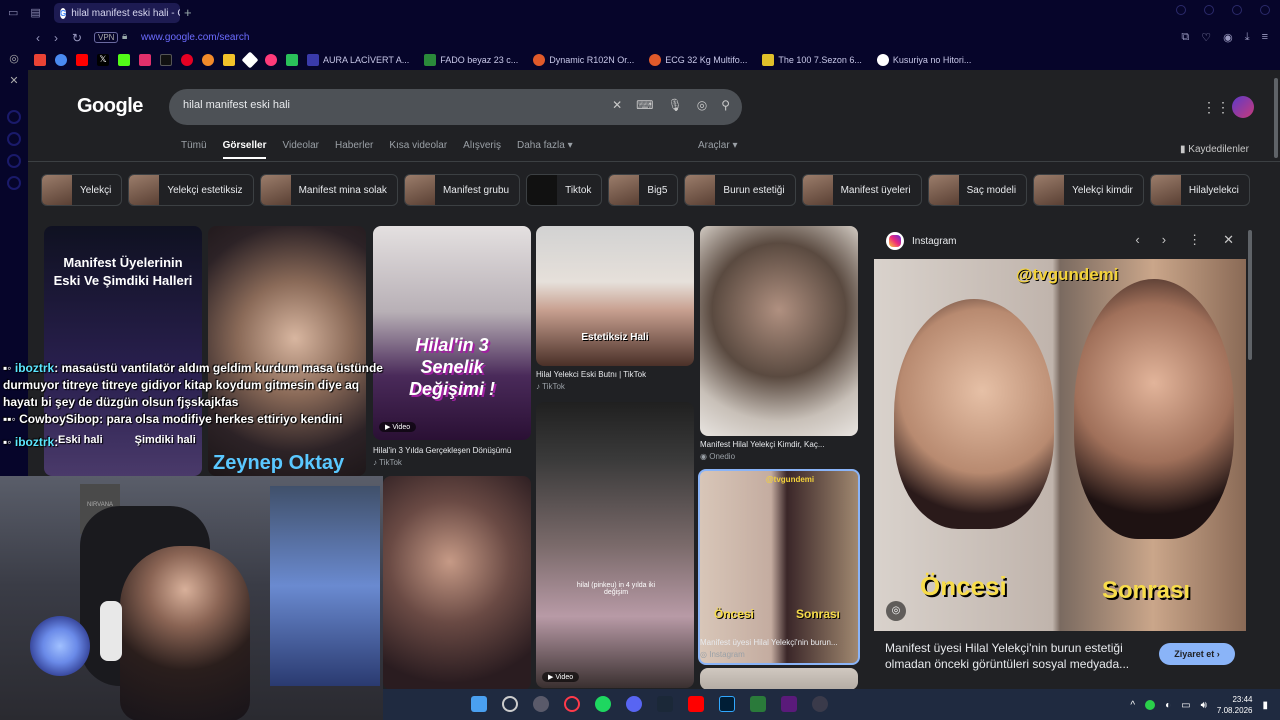  I want to click on chip: Manifest üyeleri, so click(861, 190).